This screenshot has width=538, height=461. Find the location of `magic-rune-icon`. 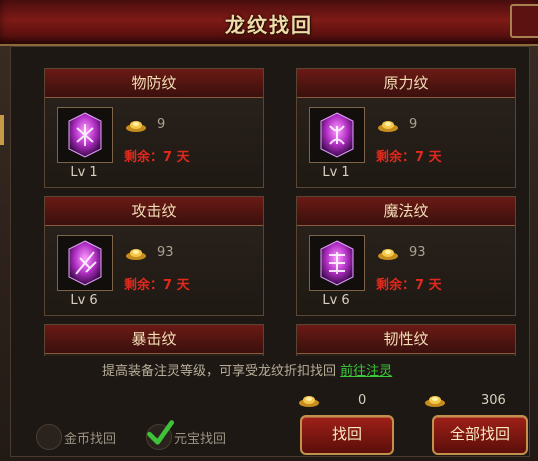

magic-rune-icon is located at coordinates (337, 263).